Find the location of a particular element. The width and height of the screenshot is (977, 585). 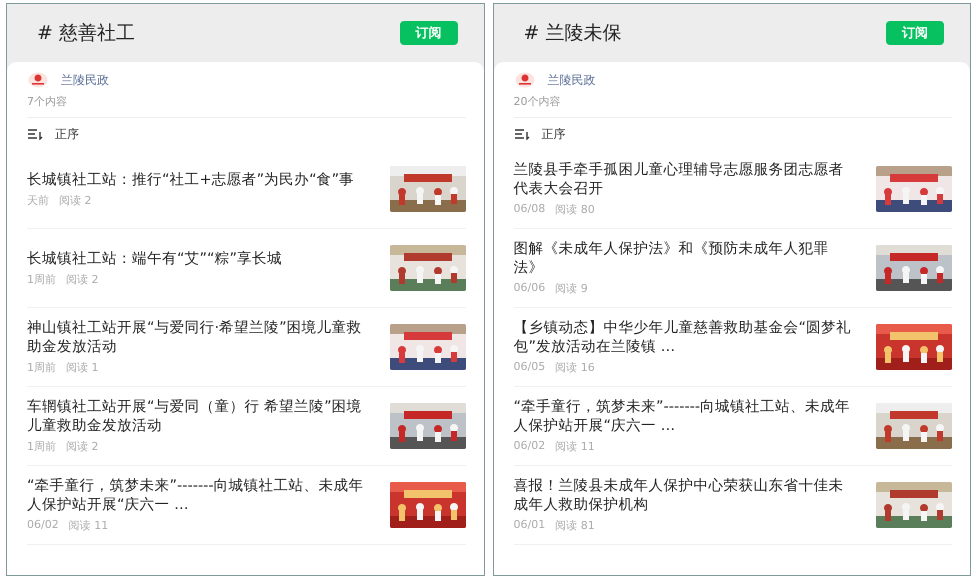

read-count: 阅读 9 is located at coordinates (571, 288).